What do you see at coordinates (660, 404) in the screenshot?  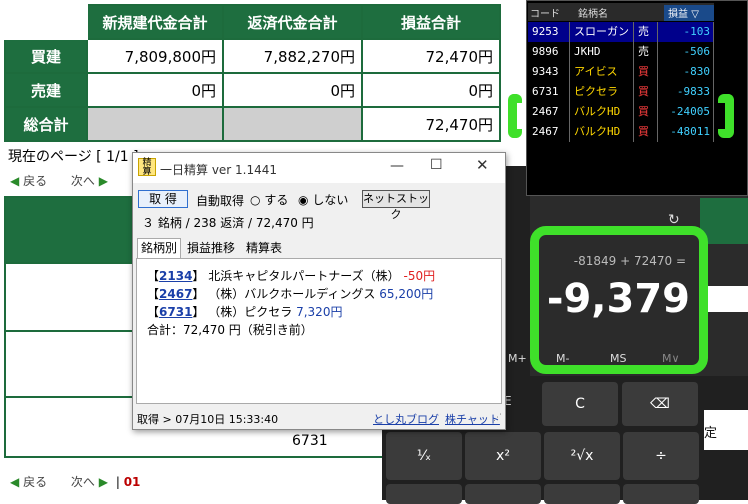 I see `backspace-icon: ⌫` at bounding box center [660, 404].